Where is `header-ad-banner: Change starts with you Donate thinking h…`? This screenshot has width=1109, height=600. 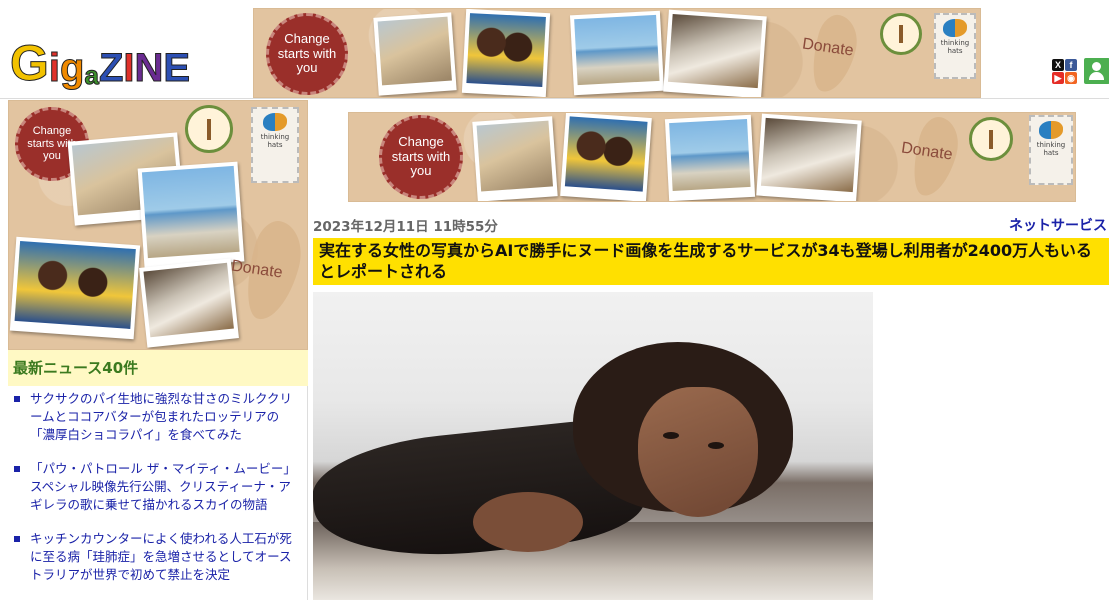 header-ad-banner: Change starts with you Donate thinking h… is located at coordinates (617, 53).